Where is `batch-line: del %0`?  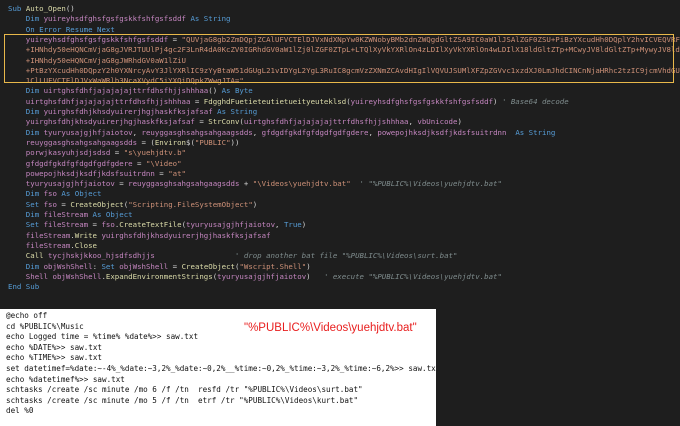 batch-line: del %0 is located at coordinates (20, 411).